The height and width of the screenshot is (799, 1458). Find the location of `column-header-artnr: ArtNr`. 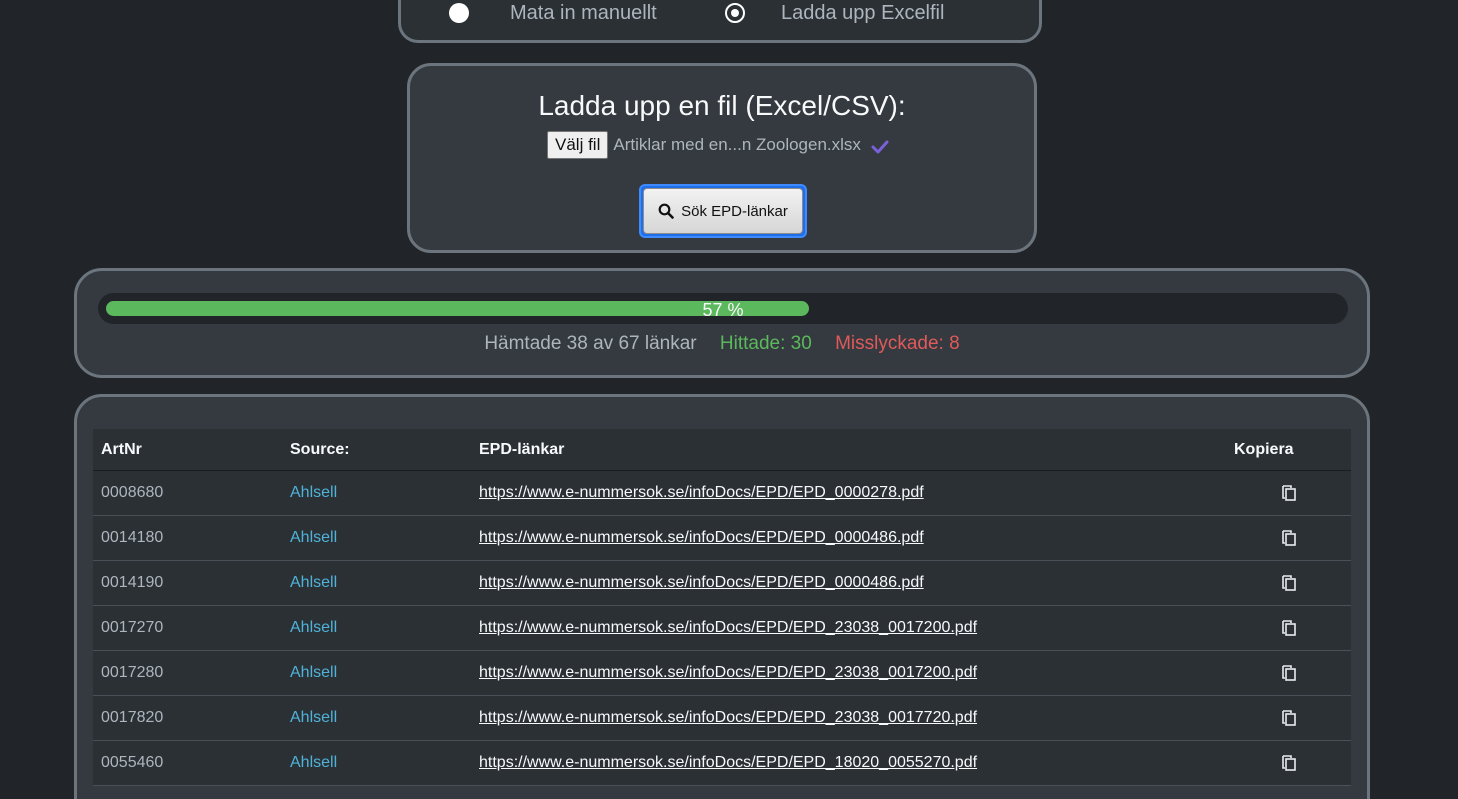

column-header-artnr: ArtNr is located at coordinates (187, 450).